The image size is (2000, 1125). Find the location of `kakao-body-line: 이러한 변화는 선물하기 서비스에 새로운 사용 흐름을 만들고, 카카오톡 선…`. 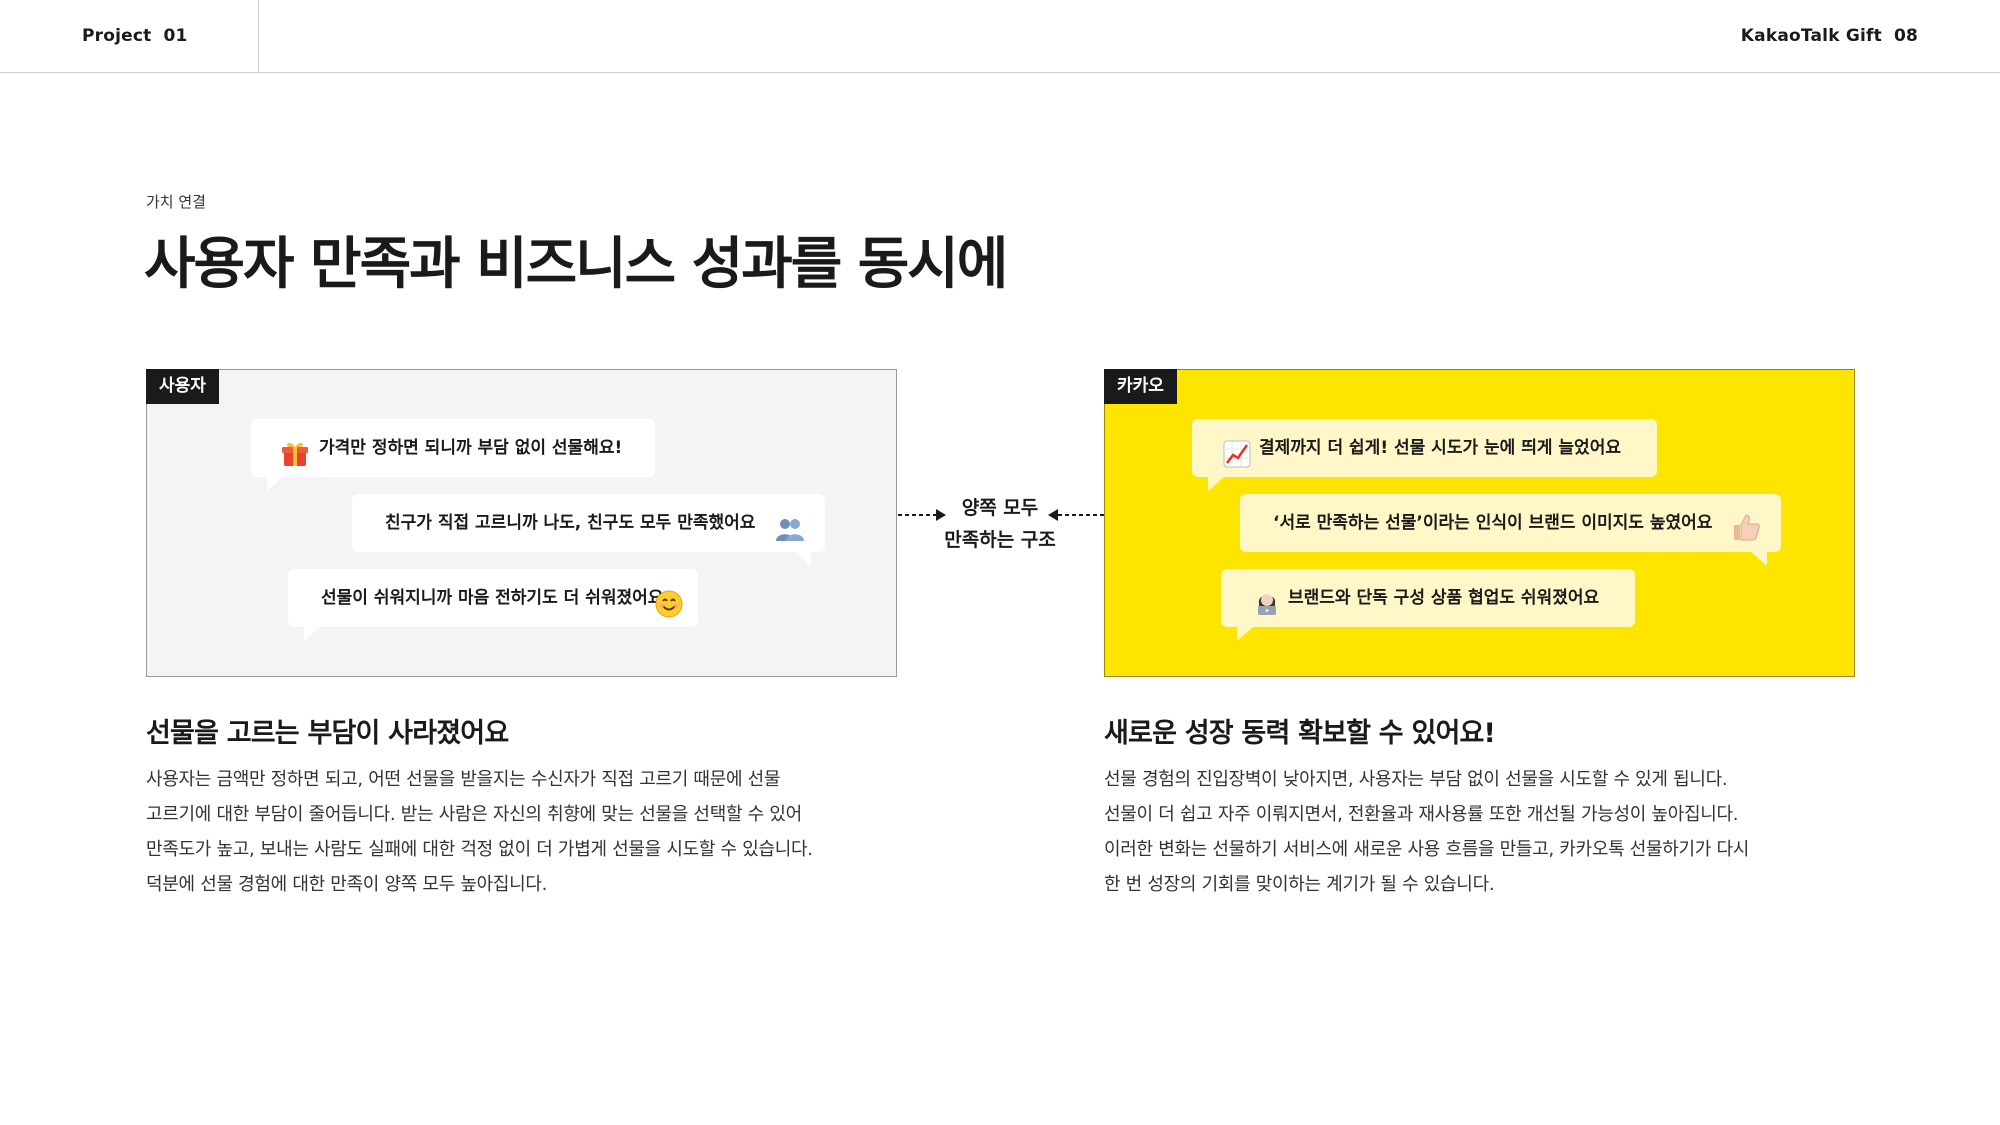

kakao-body-line: 이러한 변화는 선물하기 서비스에 새로운 사용 흐름을 만들고, 카카오톡 선… is located at coordinates (1426, 849).